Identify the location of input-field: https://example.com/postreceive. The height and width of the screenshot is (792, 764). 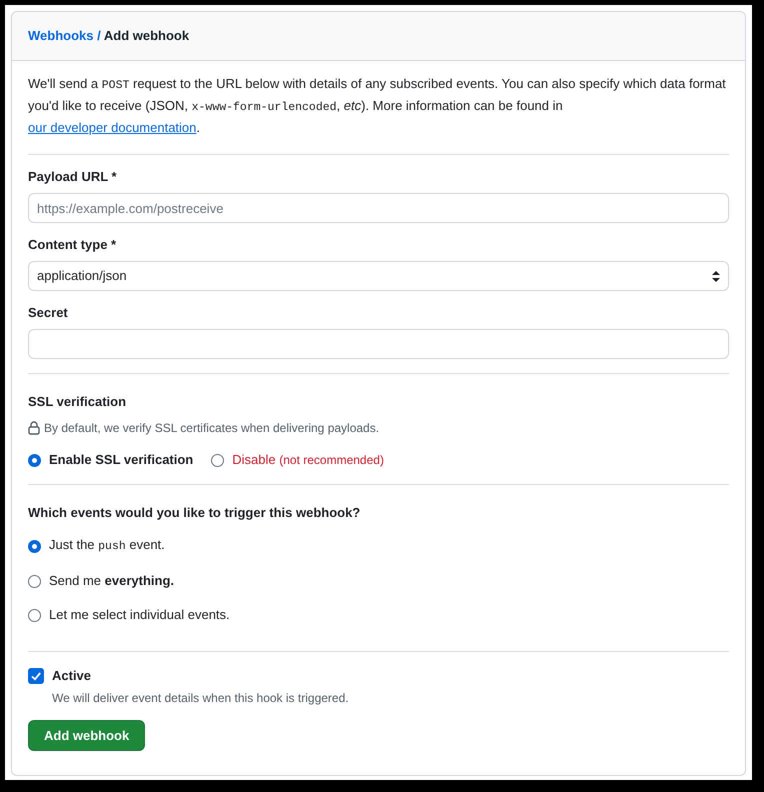
(378, 208).